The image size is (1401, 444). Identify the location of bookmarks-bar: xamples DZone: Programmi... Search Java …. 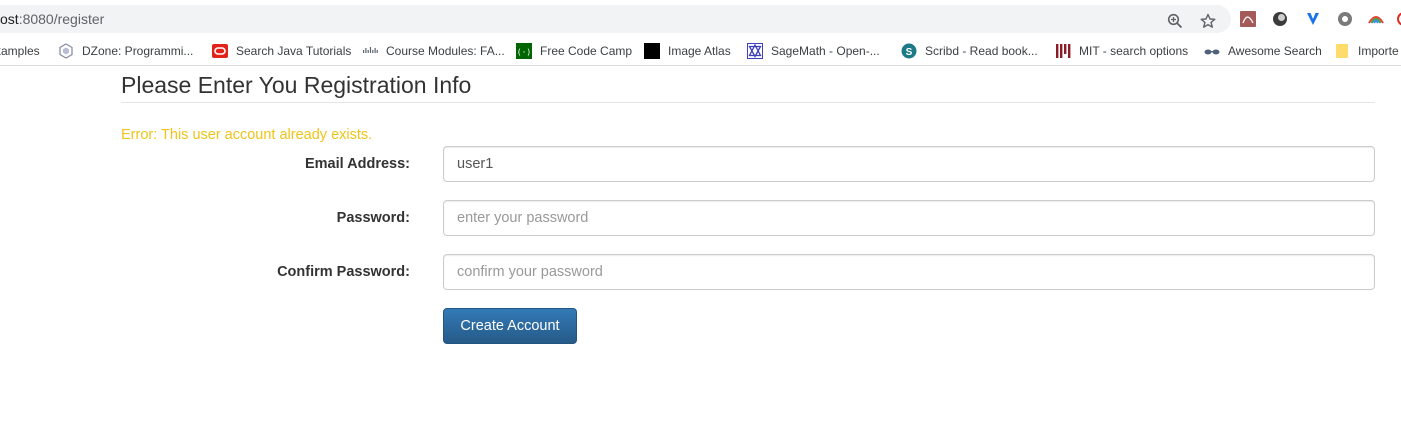
(700, 51).